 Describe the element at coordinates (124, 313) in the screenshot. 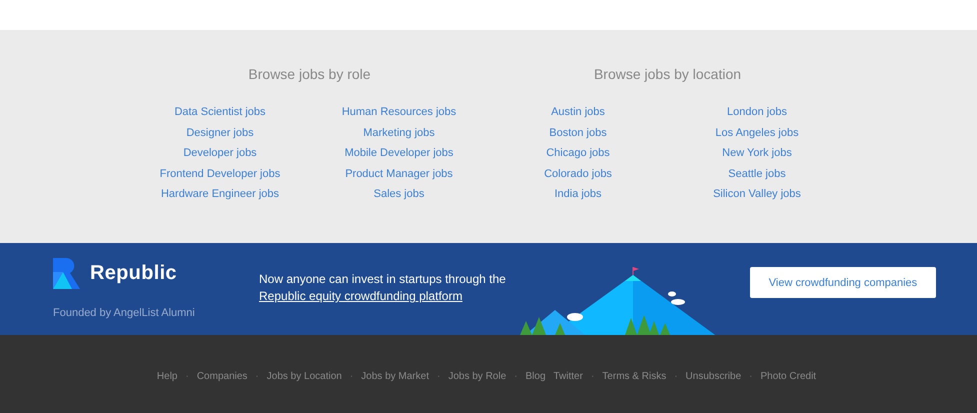

I see `tagline: Founded by AngelList Alumni` at that location.